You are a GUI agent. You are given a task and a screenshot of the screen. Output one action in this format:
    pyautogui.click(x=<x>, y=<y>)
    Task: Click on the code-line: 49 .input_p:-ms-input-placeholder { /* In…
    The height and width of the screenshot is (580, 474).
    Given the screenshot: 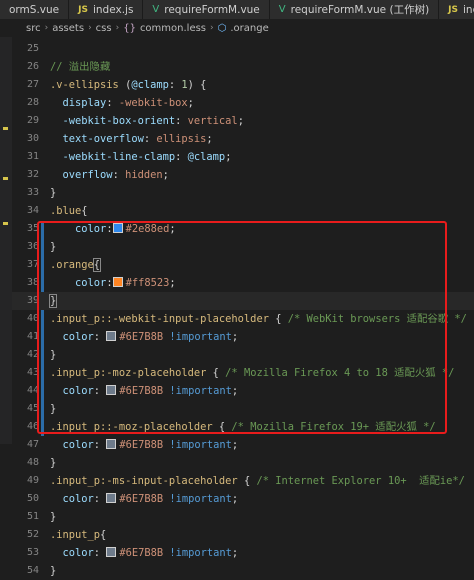 What is the action you would take?
    pyautogui.click(x=243, y=481)
    